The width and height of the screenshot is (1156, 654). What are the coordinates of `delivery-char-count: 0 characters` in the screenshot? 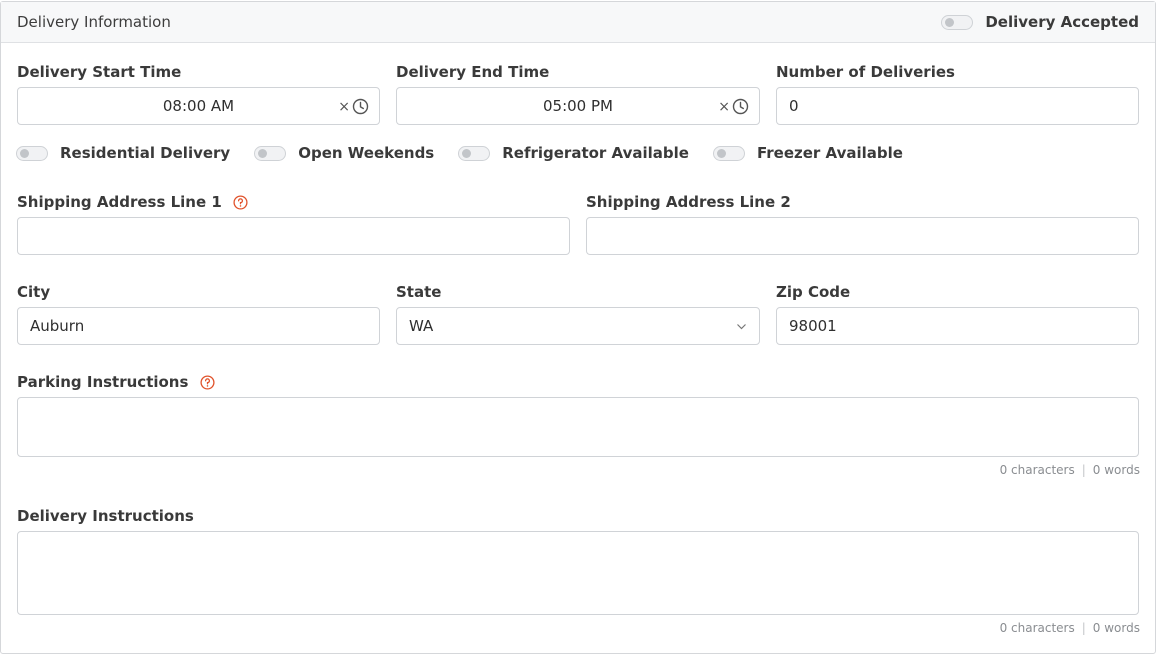 It's located at (1037, 628).